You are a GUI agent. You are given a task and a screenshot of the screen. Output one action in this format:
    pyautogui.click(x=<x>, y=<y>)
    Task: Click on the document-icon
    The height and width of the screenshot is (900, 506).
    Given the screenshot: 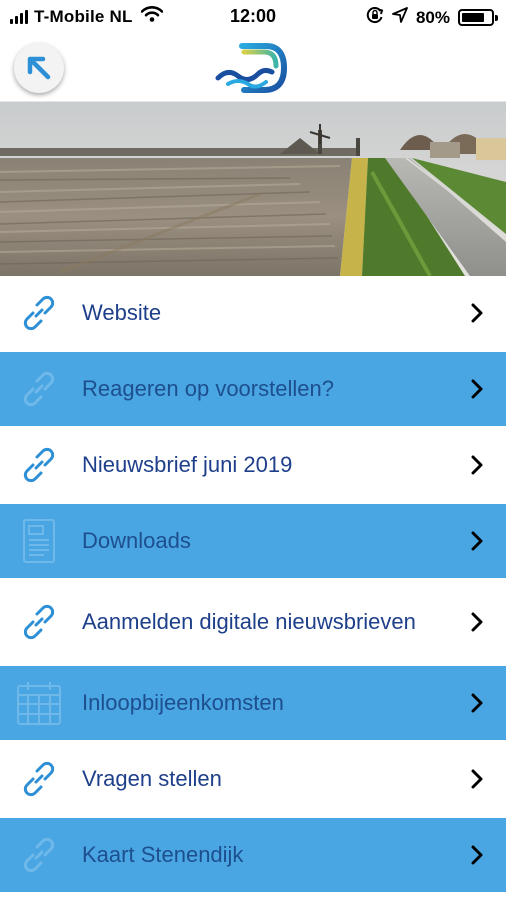 What is the action you would take?
    pyautogui.click(x=39, y=541)
    